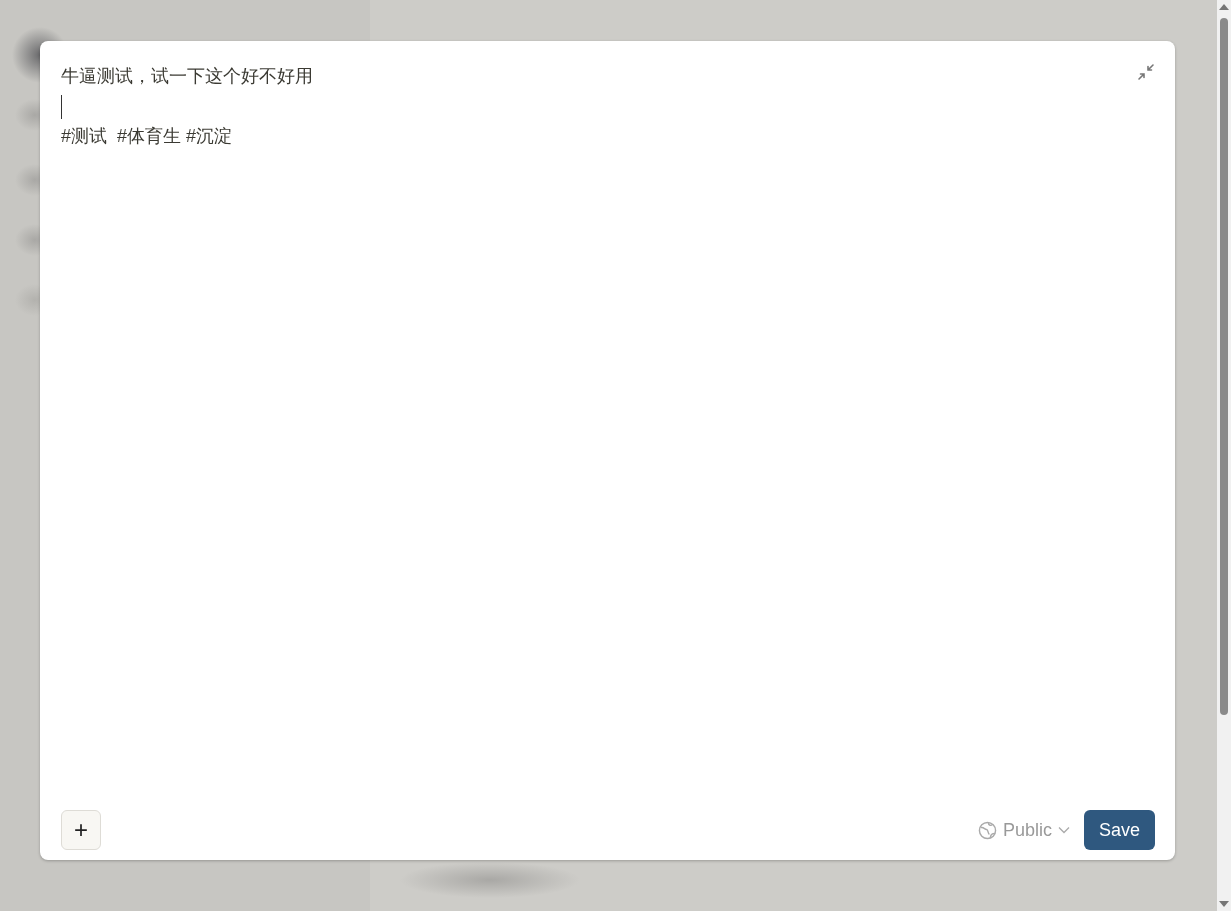 This screenshot has height=911, width=1231. Describe the element at coordinates (1146, 72) in the screenshot. I see `collapse-icon` at that location.